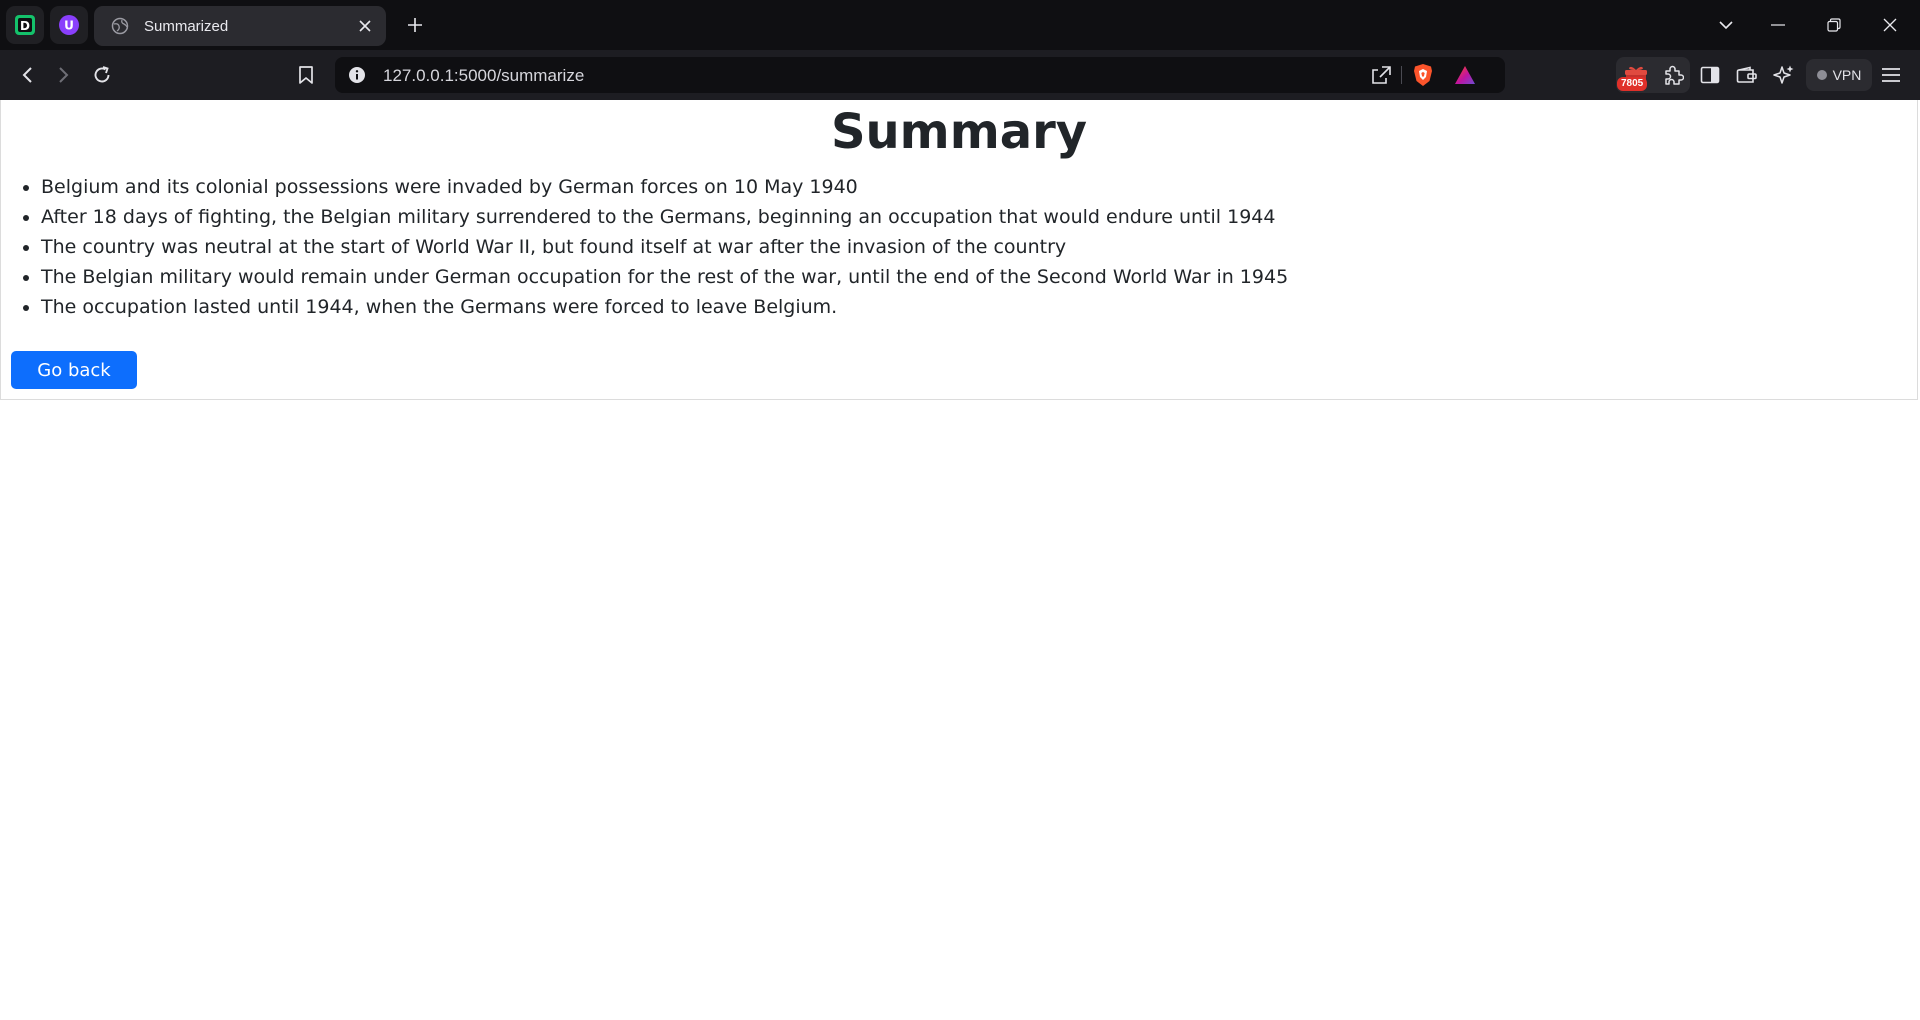 The height and width of the screenshot is (1020, 1920). I want to click on page-title: Summary, so click(959, 132).